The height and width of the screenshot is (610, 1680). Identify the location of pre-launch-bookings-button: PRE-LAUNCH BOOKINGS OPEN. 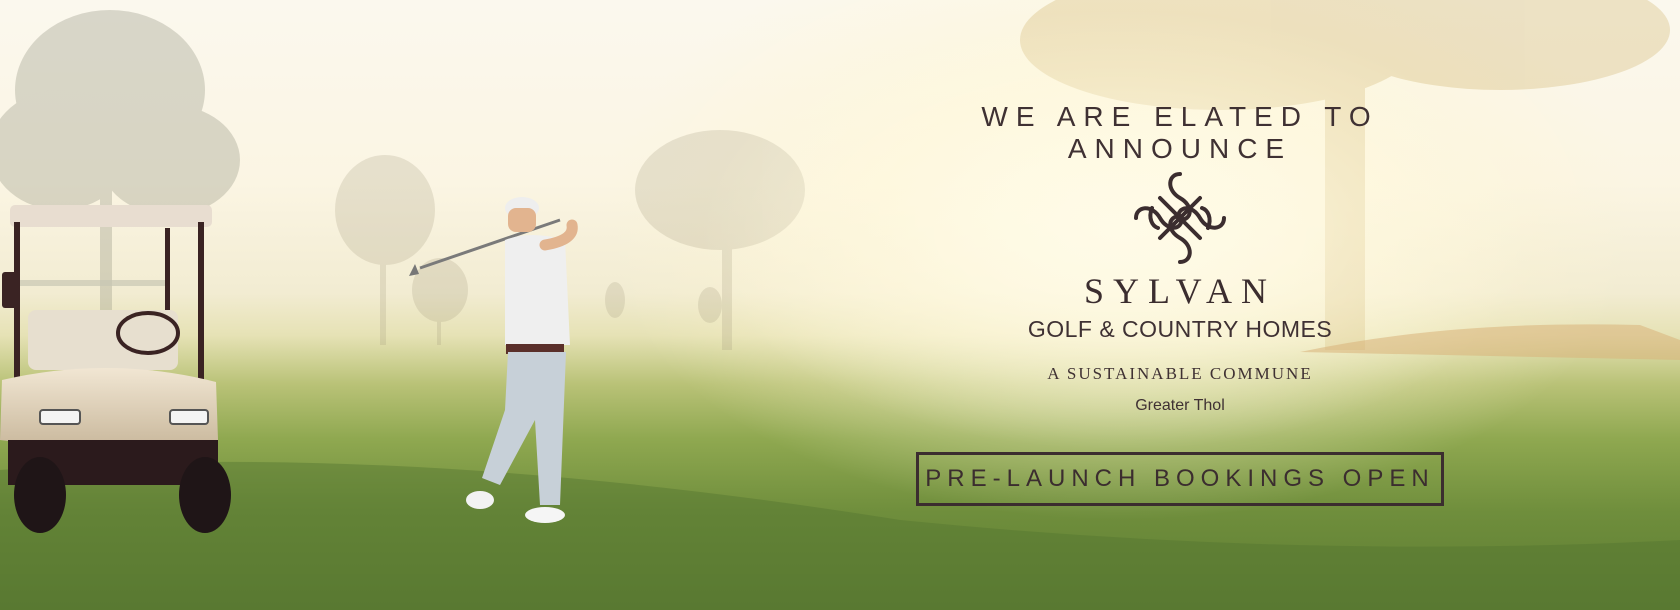
(1180, 479).